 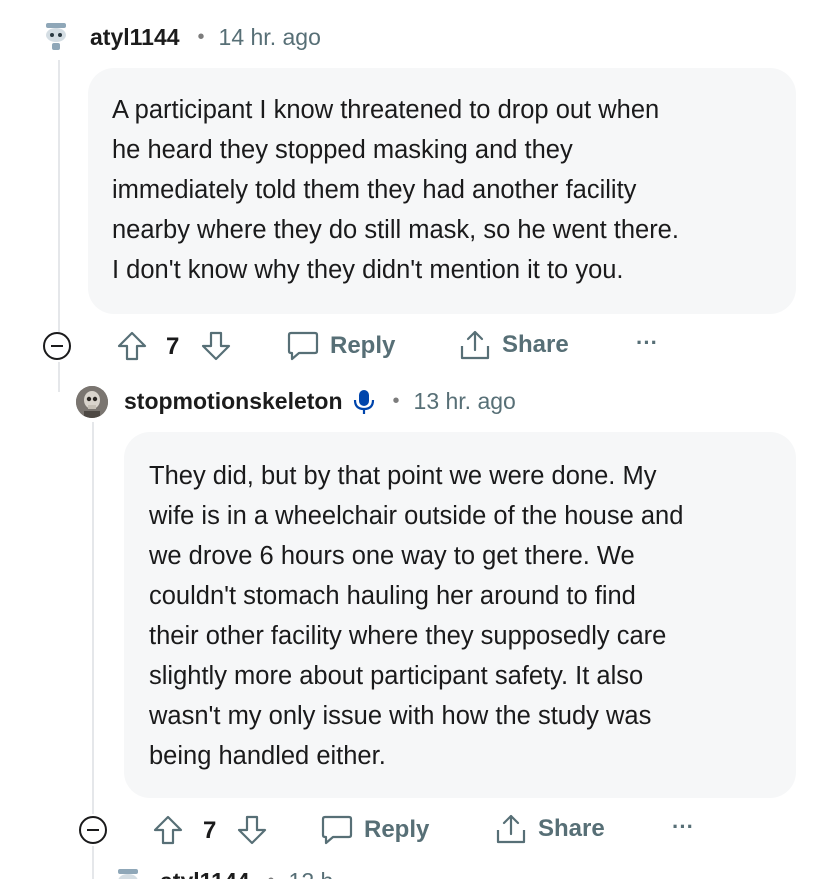 I want to click on timestamp: 14 hr. ago, so click(x=270, y=37).